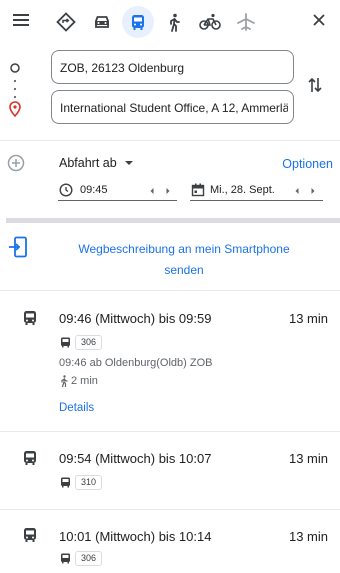 The height and width of the screenshot is (573, 340). What do you see at coordinates (170, 470) in the screenshot?
I see `trip-option: 09:54 (Mittwoch) bis 10:07 13 min 310` at bounding box center [170, 470].